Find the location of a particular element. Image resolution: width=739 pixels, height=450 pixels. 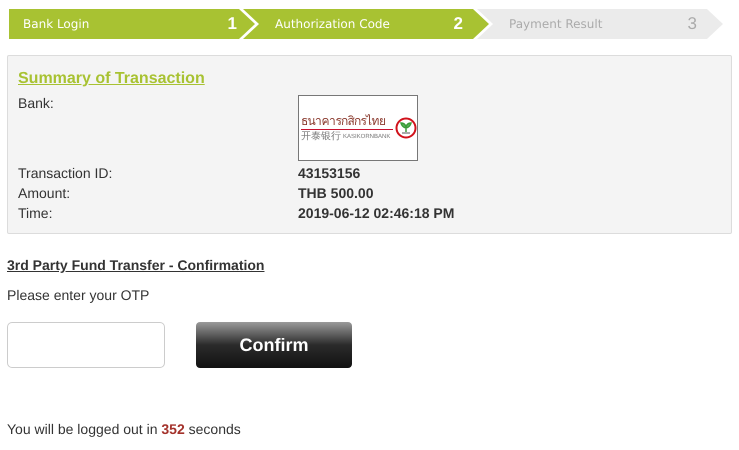

step-number: 1 is located at coordinates (232, 24).